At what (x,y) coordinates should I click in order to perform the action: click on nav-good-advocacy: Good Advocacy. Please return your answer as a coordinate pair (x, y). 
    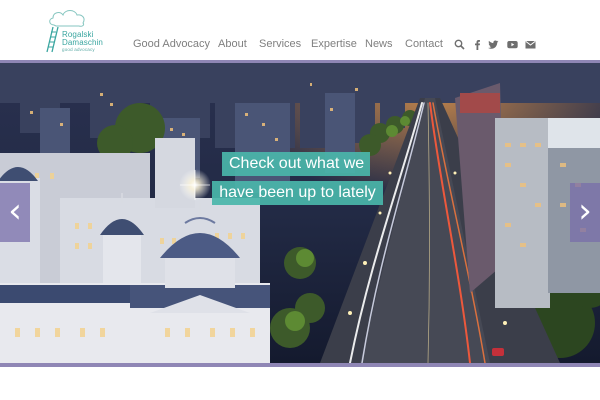
    Looking at the image, I should click on (171, 44).